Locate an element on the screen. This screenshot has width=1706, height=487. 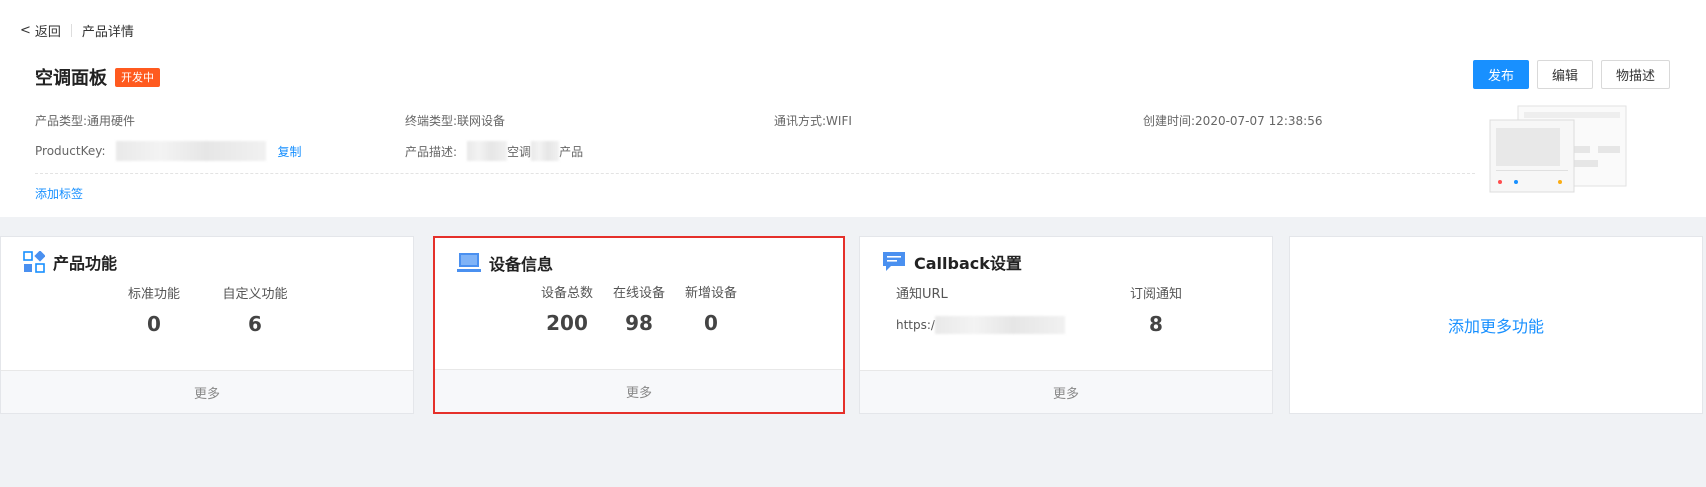
product-description-field: 产品描述: 空调 产品 is located at coordinates (494, 151).